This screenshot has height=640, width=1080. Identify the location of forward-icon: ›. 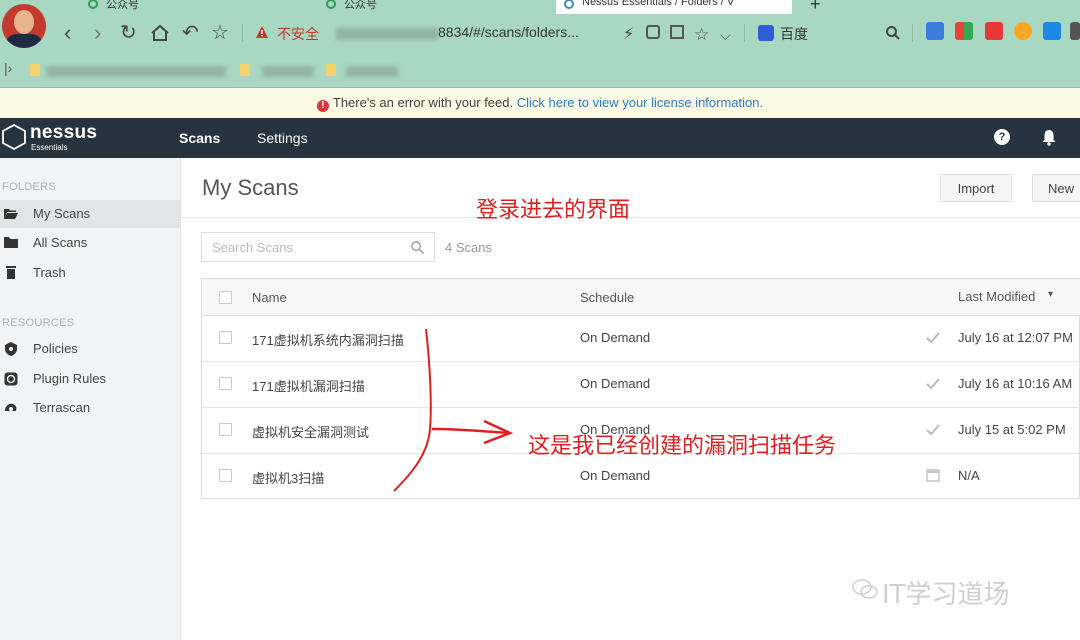
(97, 33).